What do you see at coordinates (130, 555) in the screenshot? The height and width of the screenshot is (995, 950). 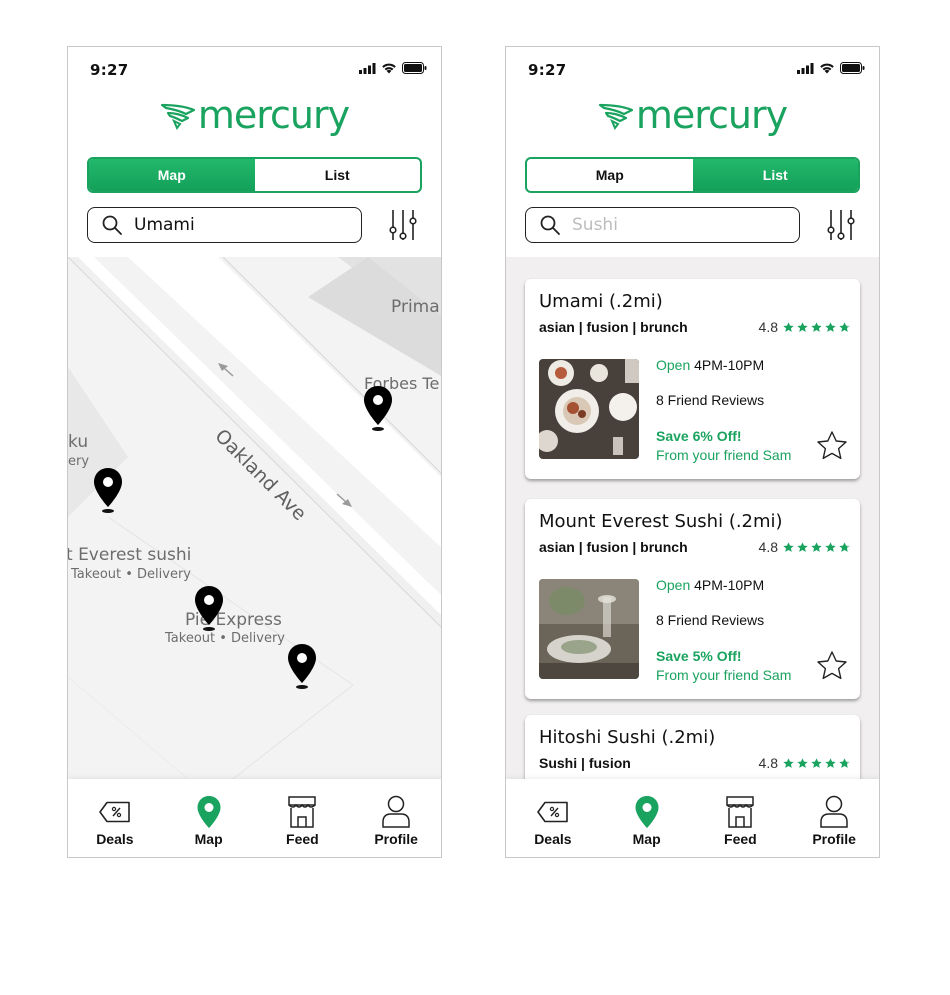 I see `map-label-everest: t Everest sushi` at bounding box center [130, 555].